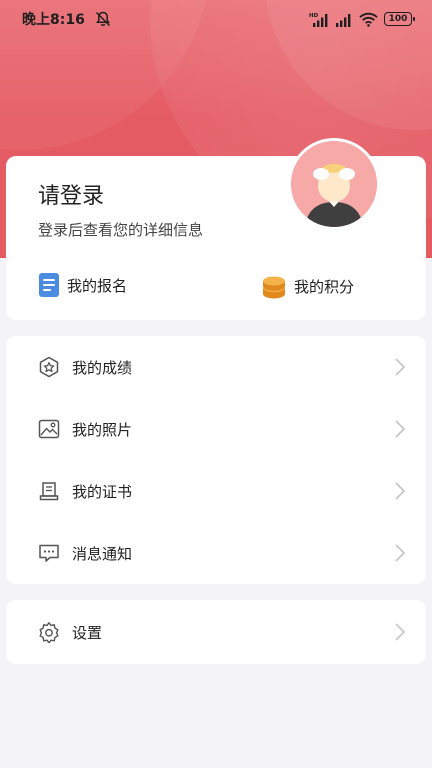  Describe the element at coordinates (216, 553) in the screenshot. I see `menu-item-notifications: 消息通知` at that location.